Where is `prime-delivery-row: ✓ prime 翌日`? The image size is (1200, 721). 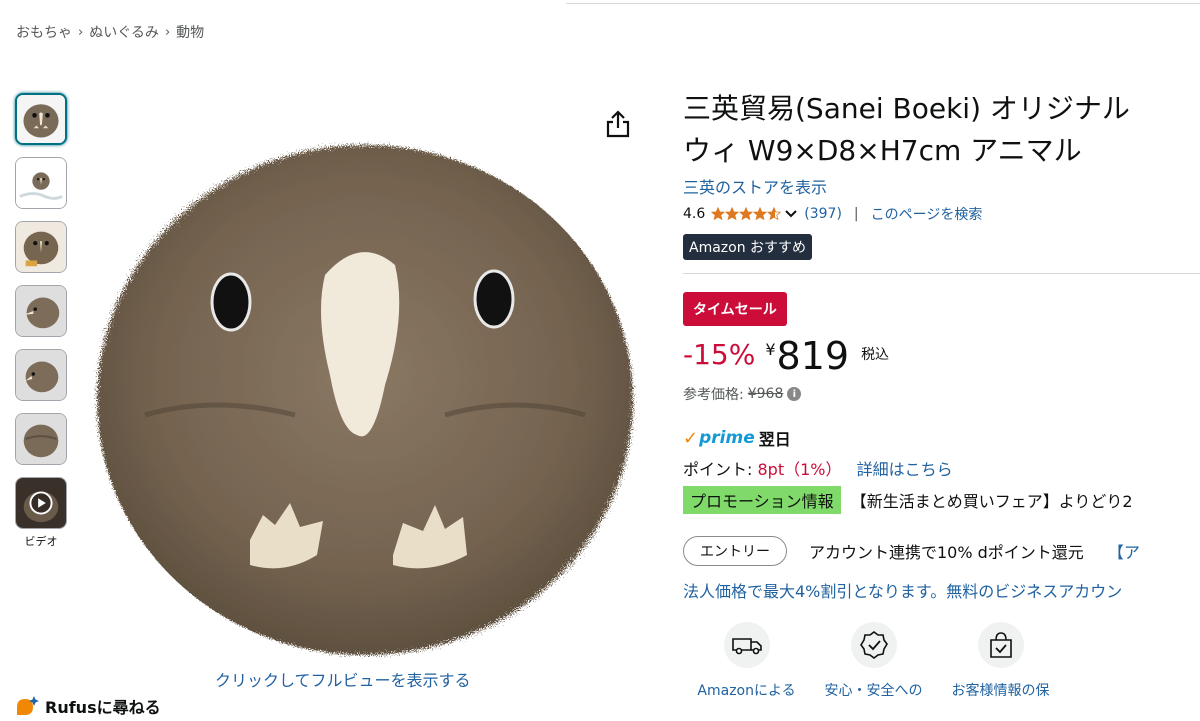
prime-delivery-row: ✓ prime 翌日 is located at coordinates (941, 438).